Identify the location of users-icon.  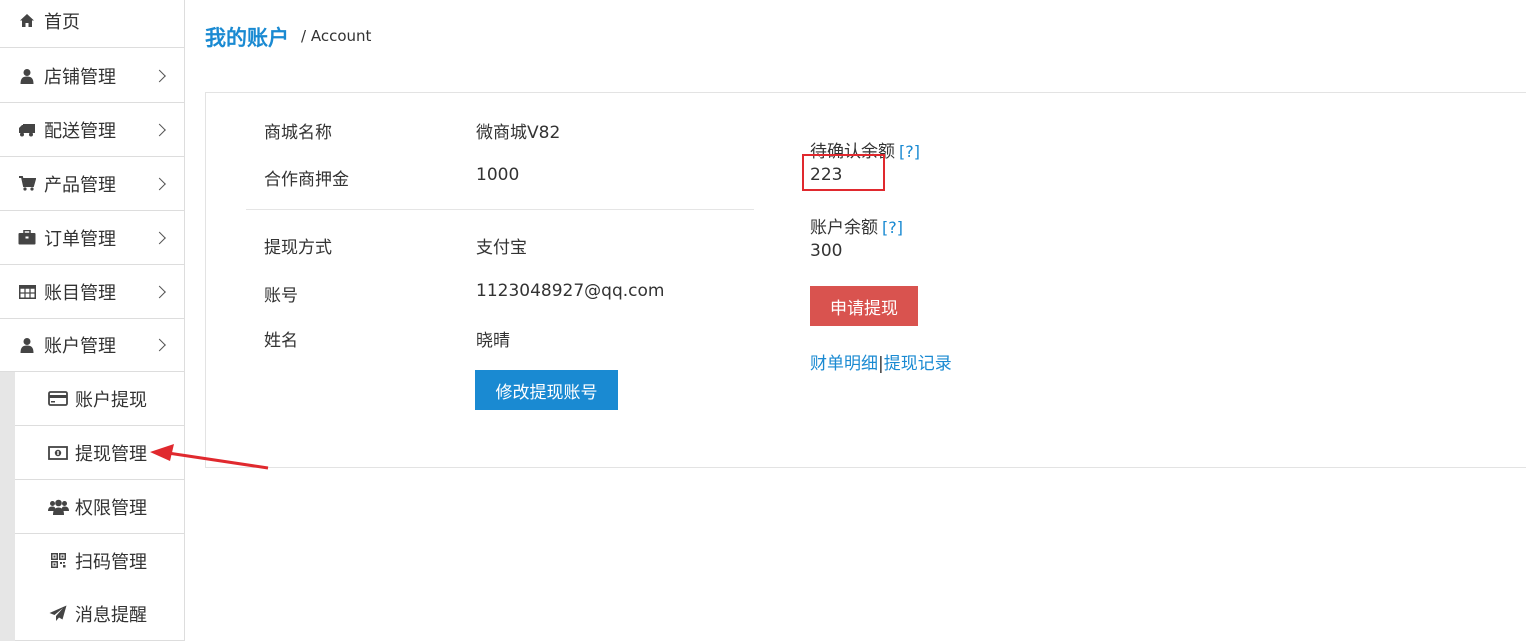
(58, 507).